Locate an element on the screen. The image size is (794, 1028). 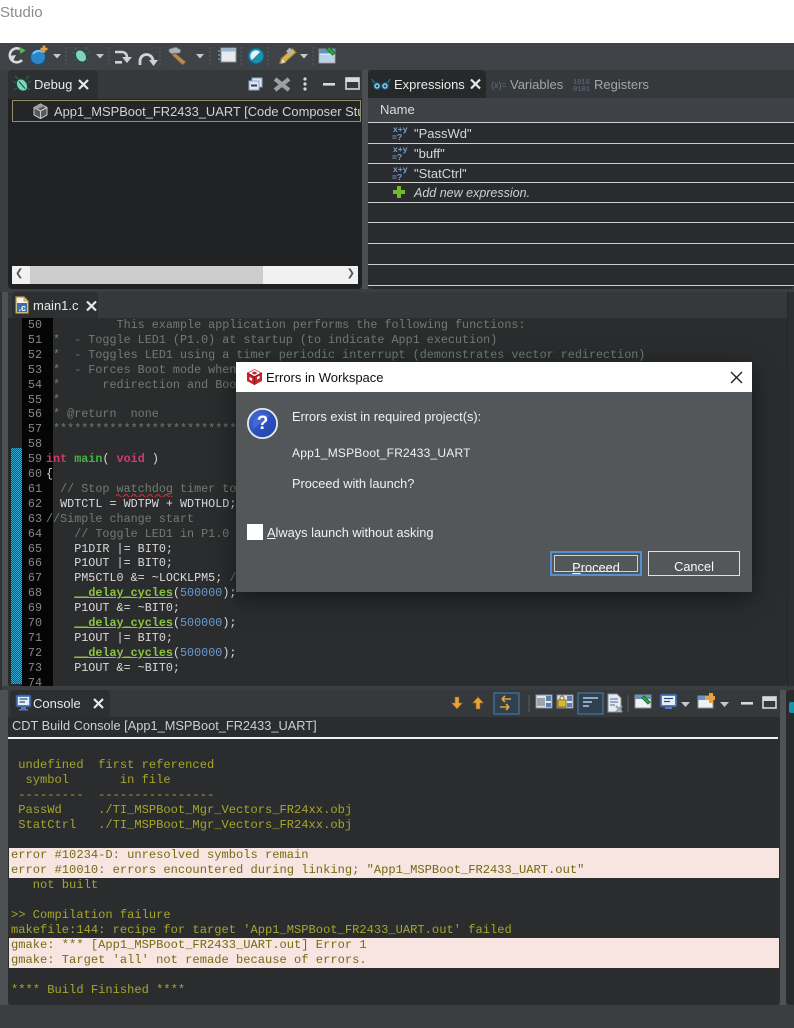
svg-text: Debug is located at coordinates (53, 84).